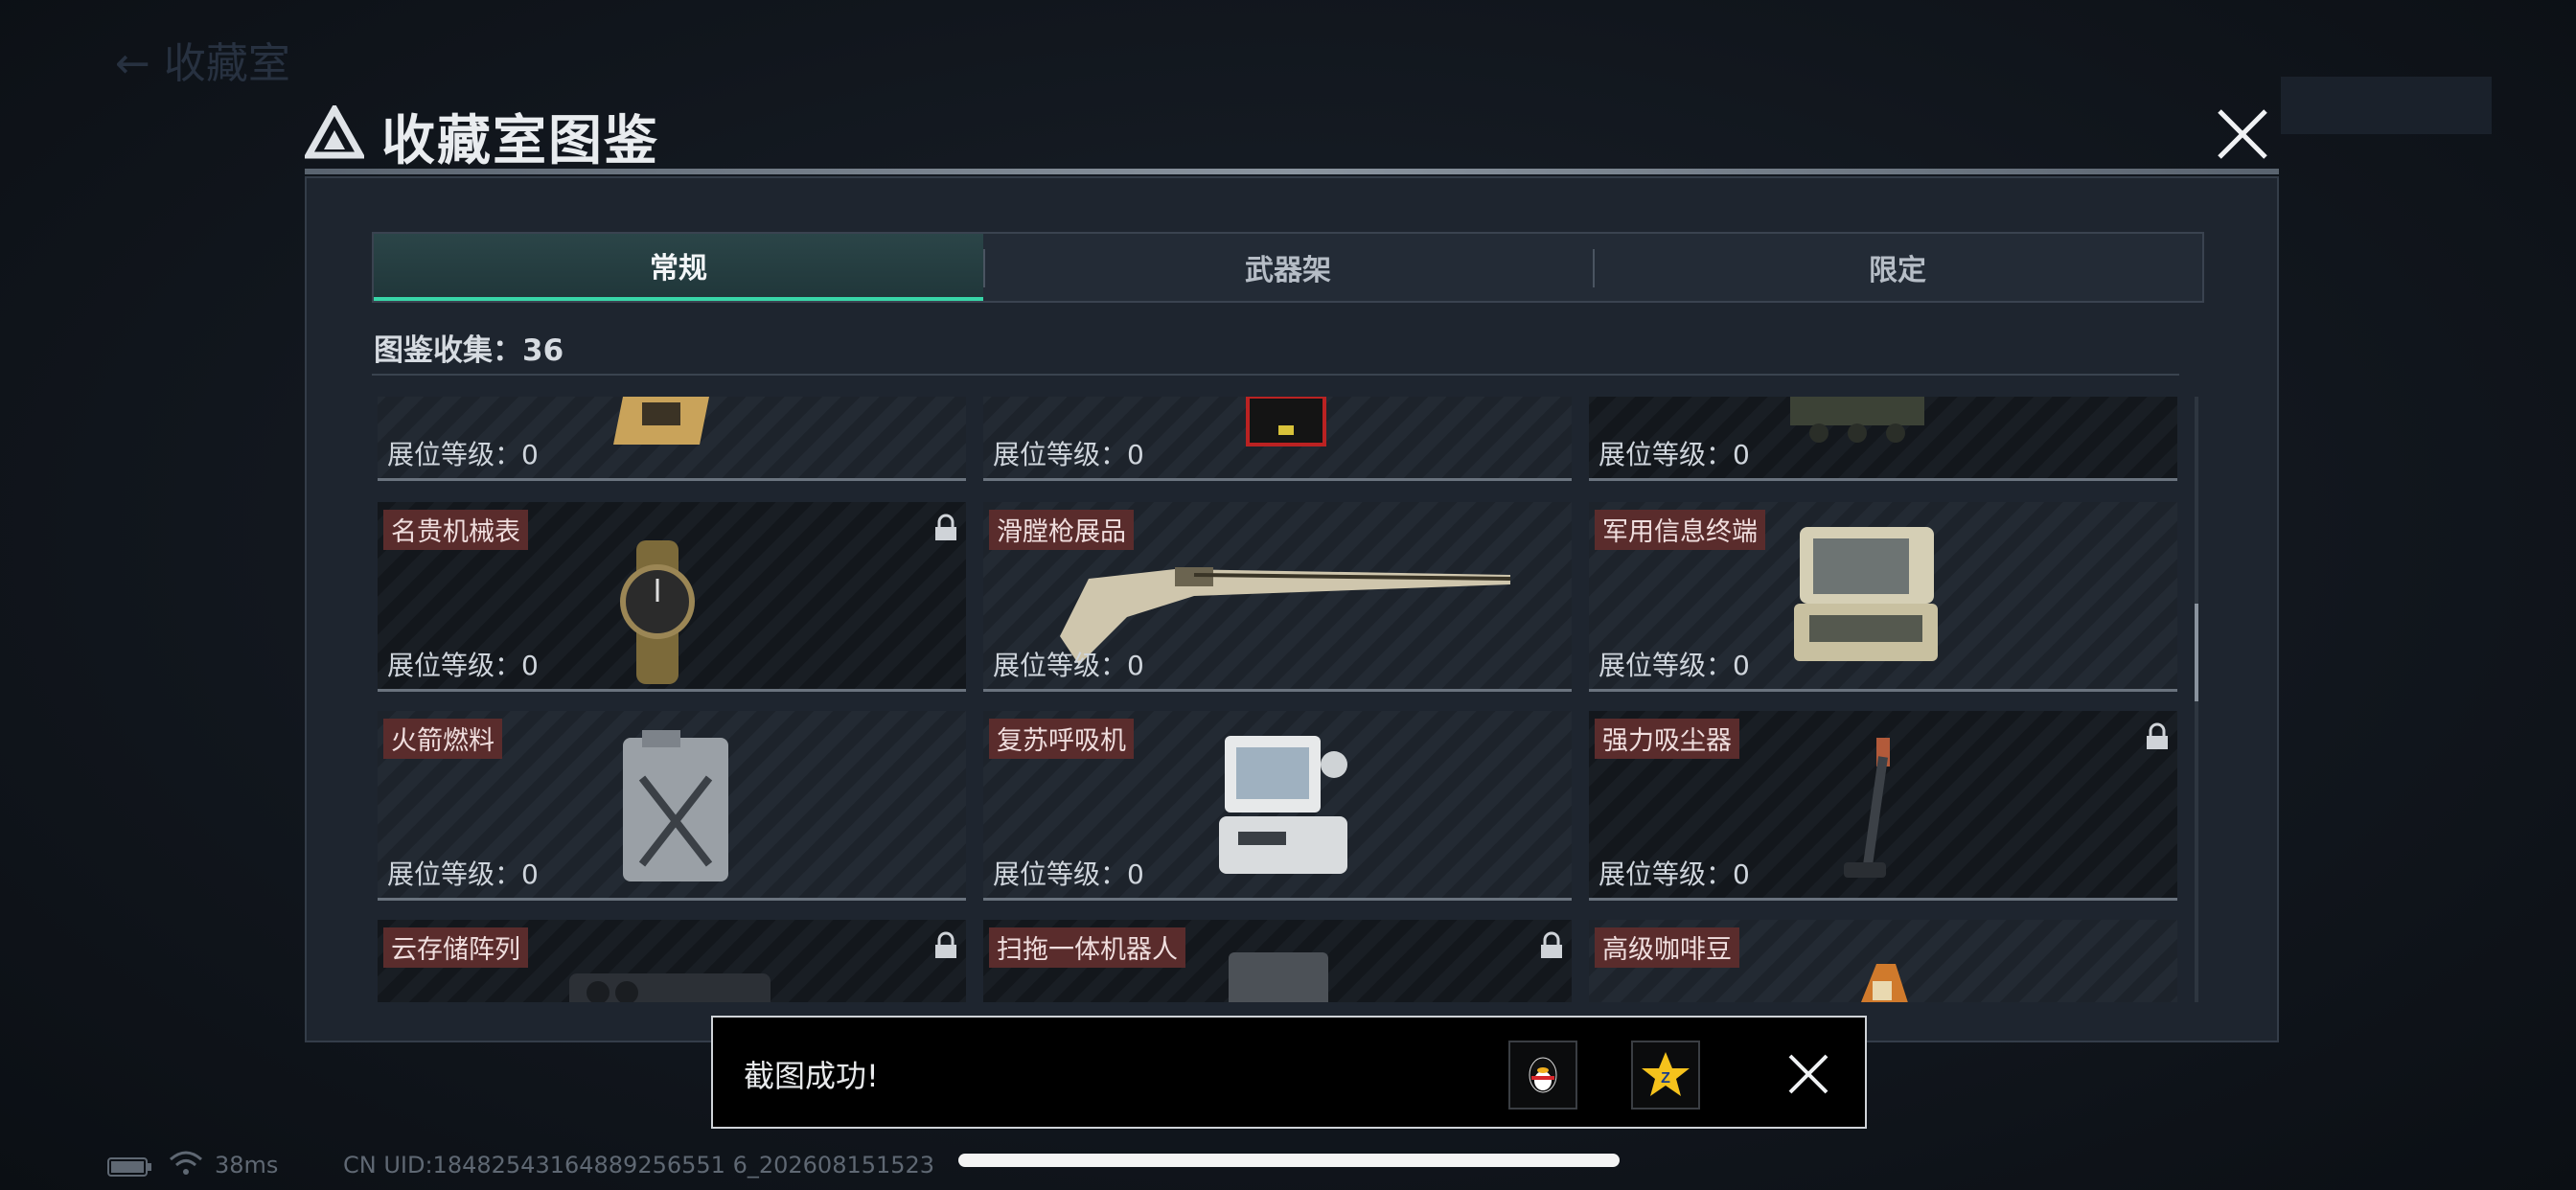 The width and height of the screenshot is (2576, 1190). What do you see at coordinates (202, 64) in the screenshot?
I see `background-back-label: ← 收藏室` at bounding box center [202, 64].